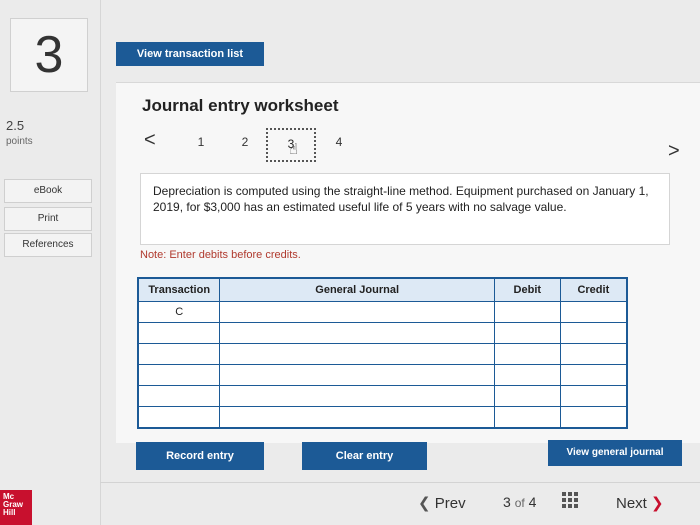 The height and width of the screenshot is (525, 700). What do you see at coordinates (615, 453) in the screenshot?
I see `view-general-journal-button: View general journal` at bounding box center [615, 453].